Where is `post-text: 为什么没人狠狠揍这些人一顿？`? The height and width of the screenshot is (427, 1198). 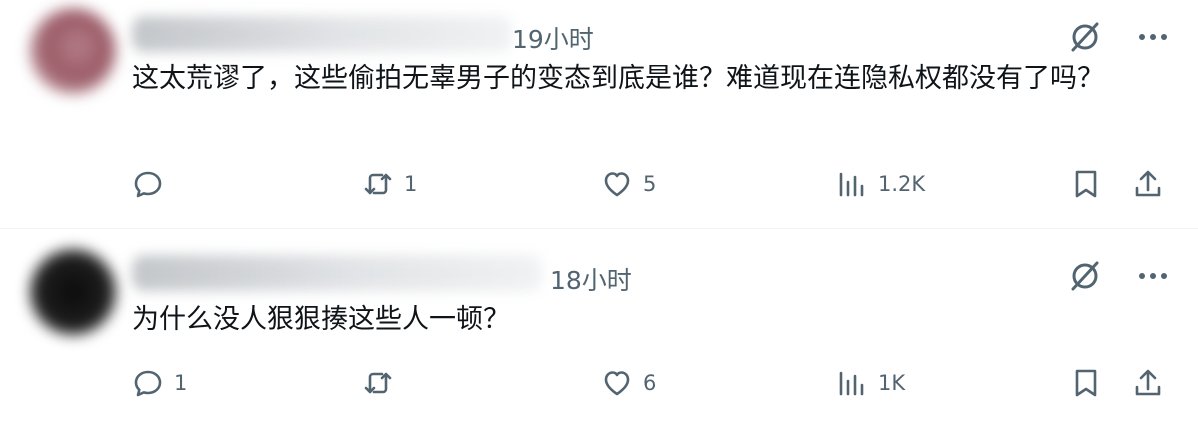
post-text: 为什么没人狠狠揍这些人一顿？ is located at coordinates (321, 319).